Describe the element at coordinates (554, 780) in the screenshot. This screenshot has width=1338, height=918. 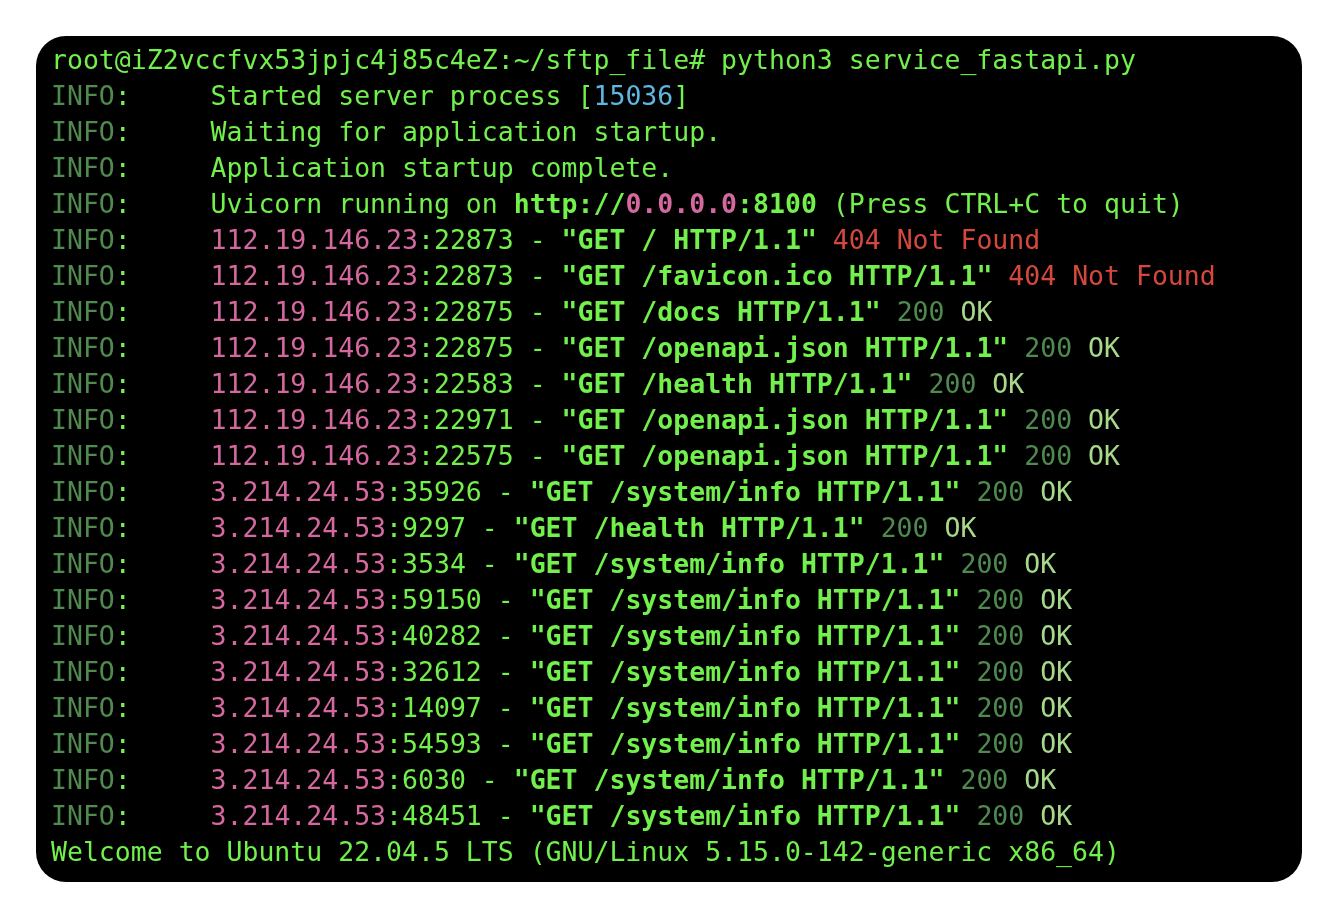
I see `terminal-line: INFO: 3.214.24.53:6030 - "GET /system/info HTTP/1.1" 200 OK` at that location.